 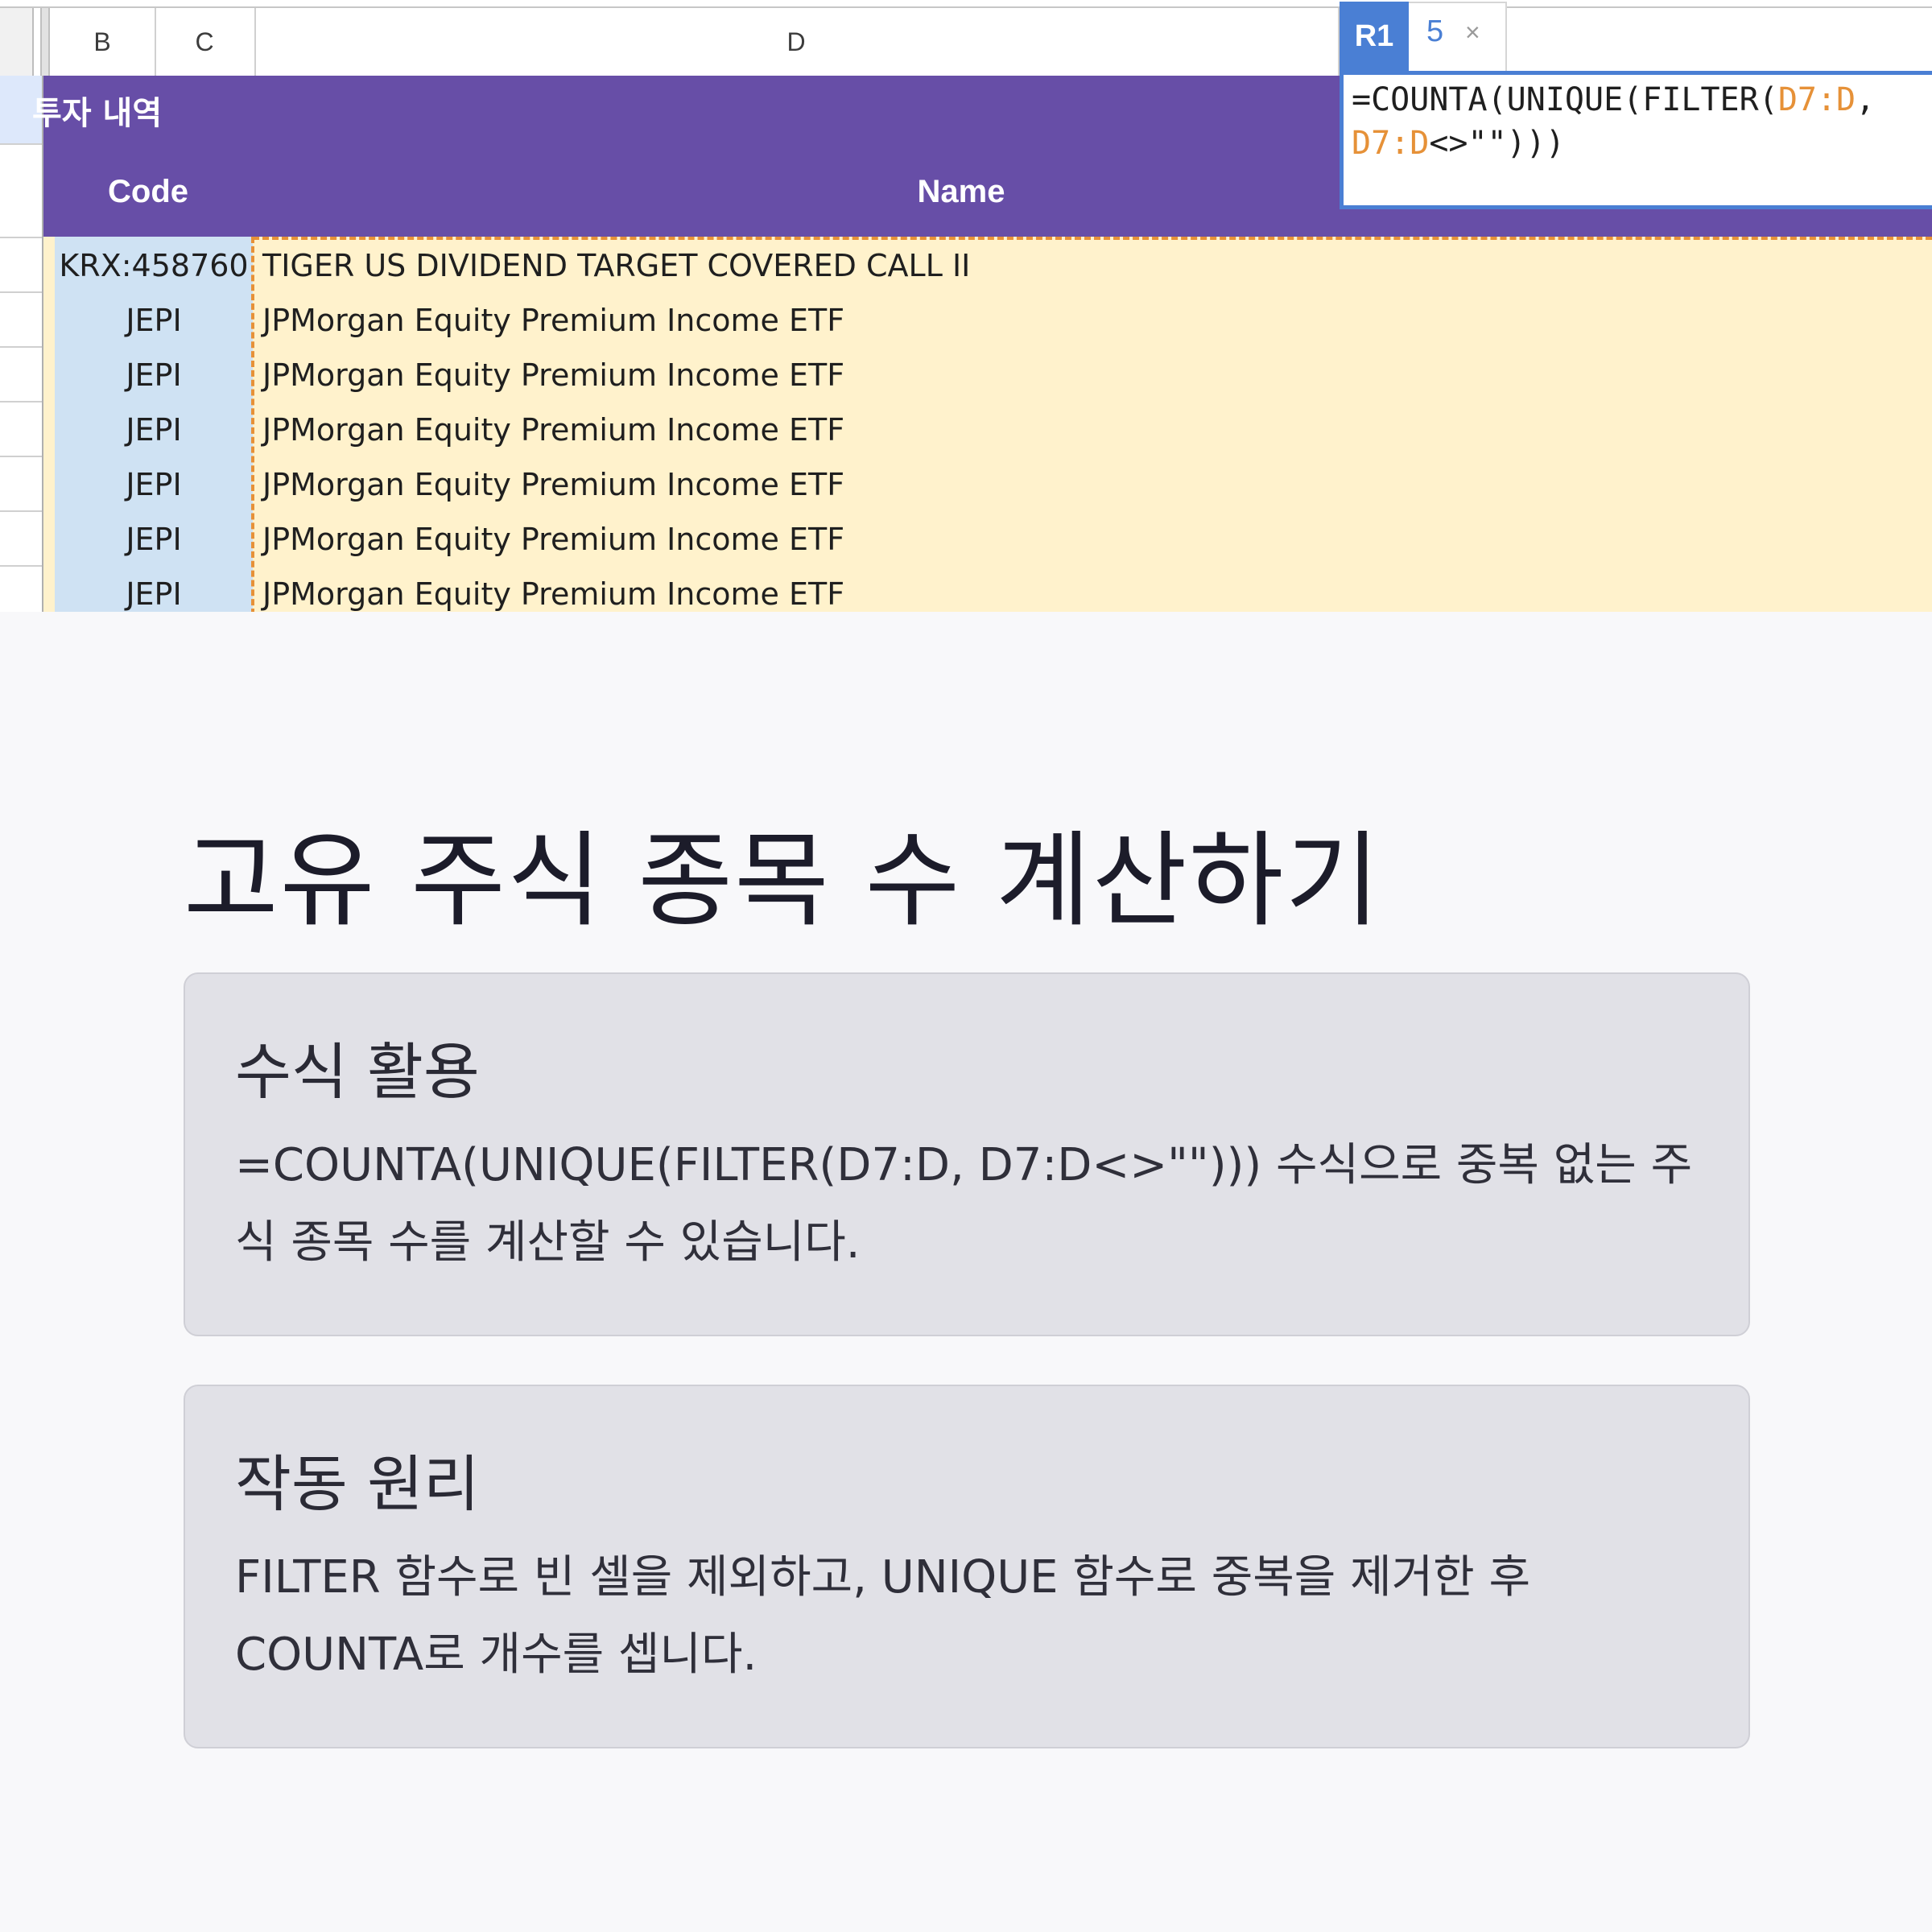 I want to click on cell-code: KRX:458760, so click(x=154, y=265).